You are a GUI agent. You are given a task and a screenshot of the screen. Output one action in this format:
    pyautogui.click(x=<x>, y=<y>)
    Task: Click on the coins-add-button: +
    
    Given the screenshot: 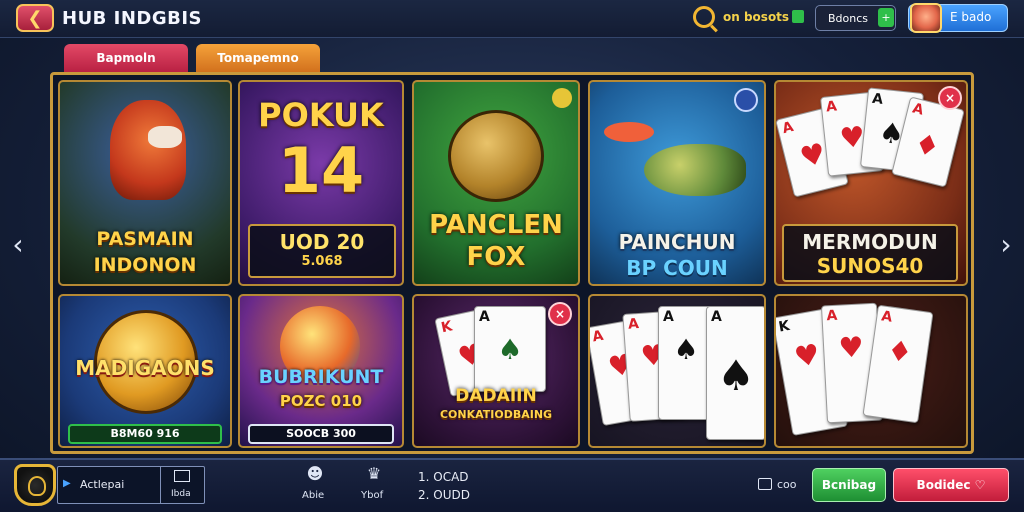 What is the action you would take?
    pyautogui.click(x=886, y=17)
    